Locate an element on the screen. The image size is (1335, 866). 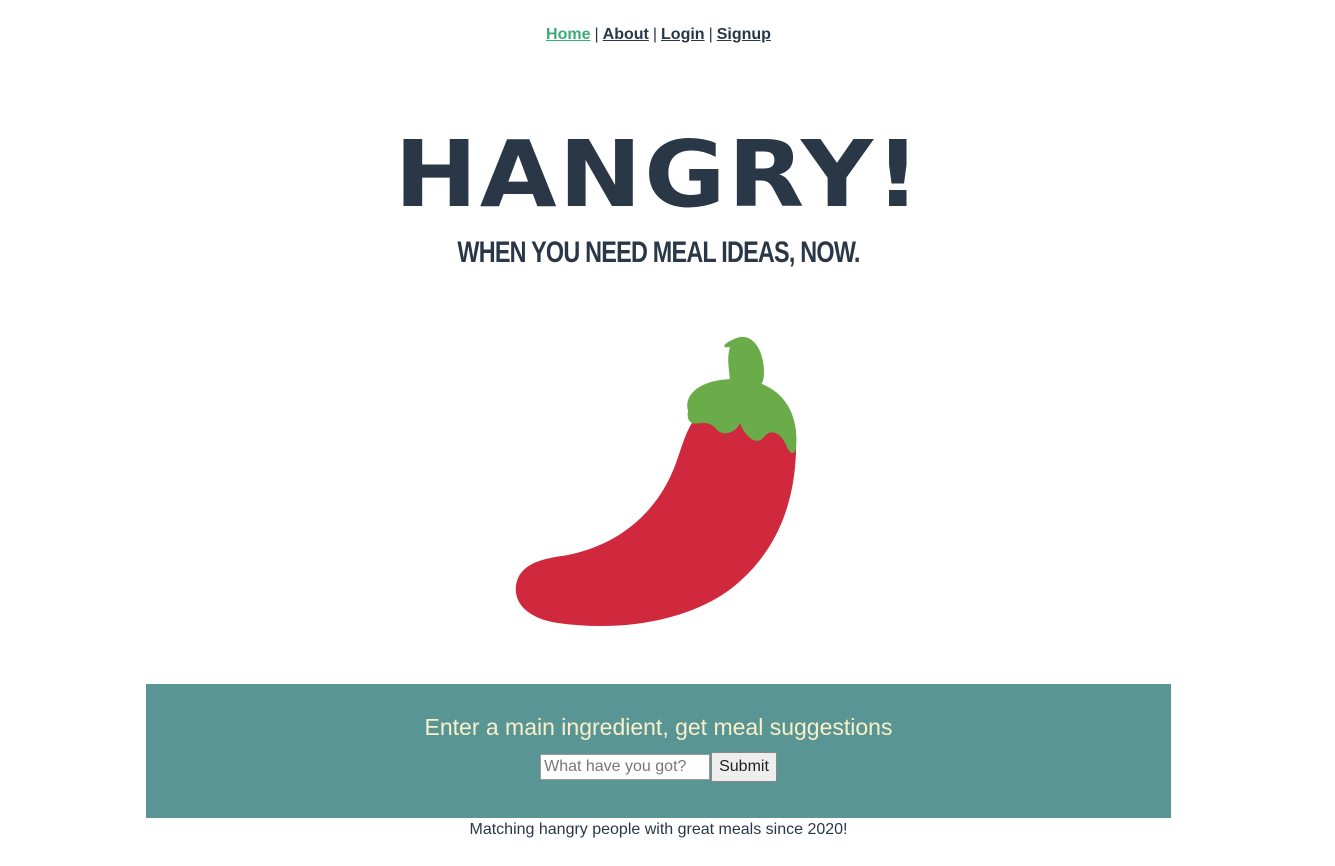
search-form: Submit is located at coordinates (658, 767).